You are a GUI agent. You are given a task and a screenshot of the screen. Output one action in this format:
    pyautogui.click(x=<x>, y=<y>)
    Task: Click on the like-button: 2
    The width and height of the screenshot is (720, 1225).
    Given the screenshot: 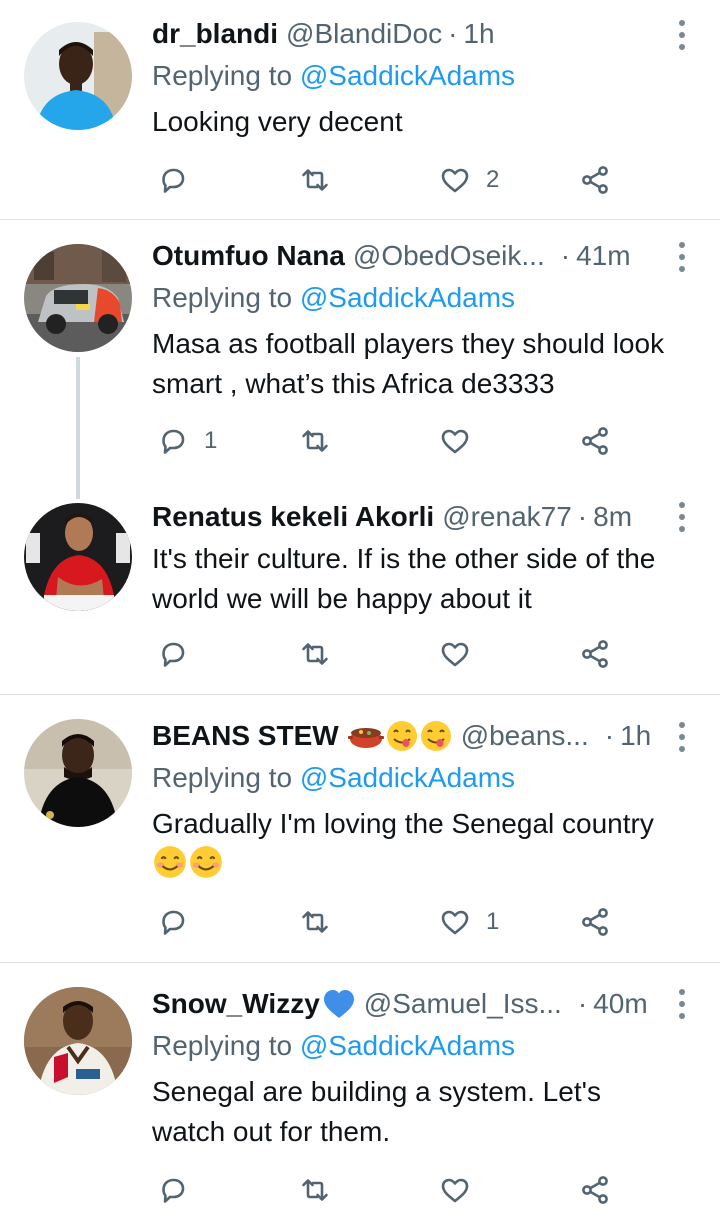 What is the action you would take?
    pyautogui.click(x=468, y=180)
    